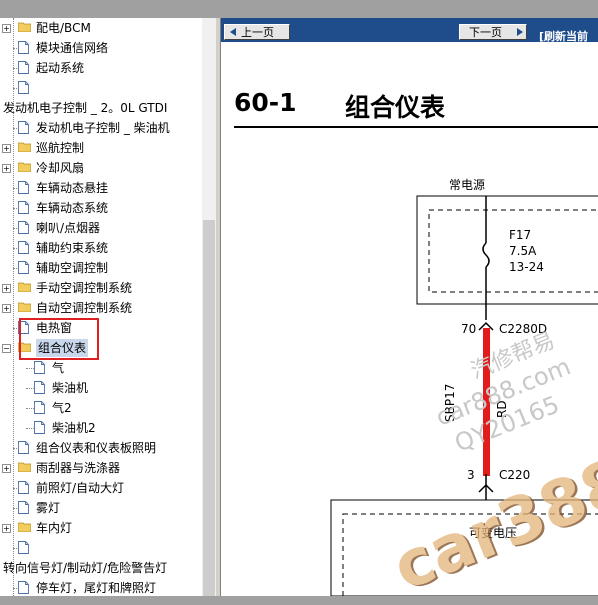 The width and height of the screenshot is (598, 605). I want to click on tree-item: 前照灯/自动大灯, so click(101, 488).